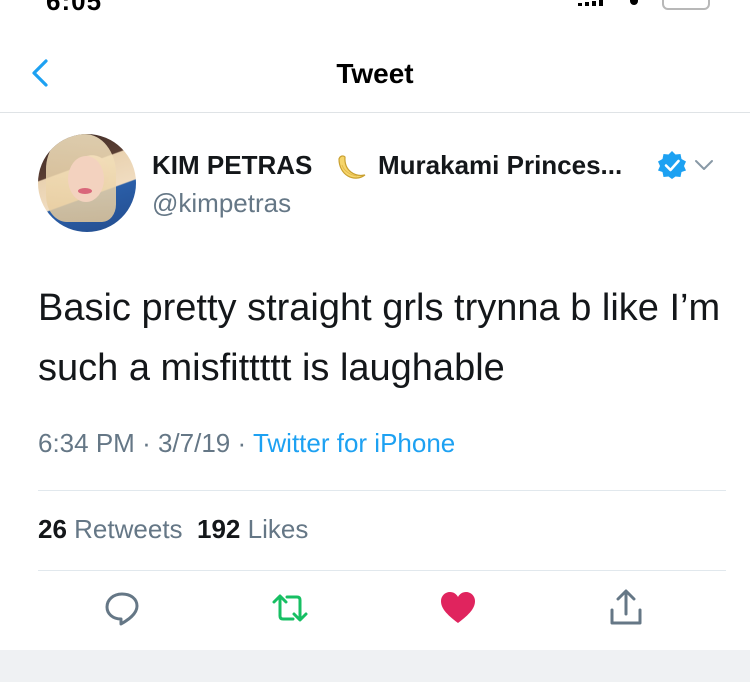  I want to click on navigation-bar: Tweet, so click(375, 63).